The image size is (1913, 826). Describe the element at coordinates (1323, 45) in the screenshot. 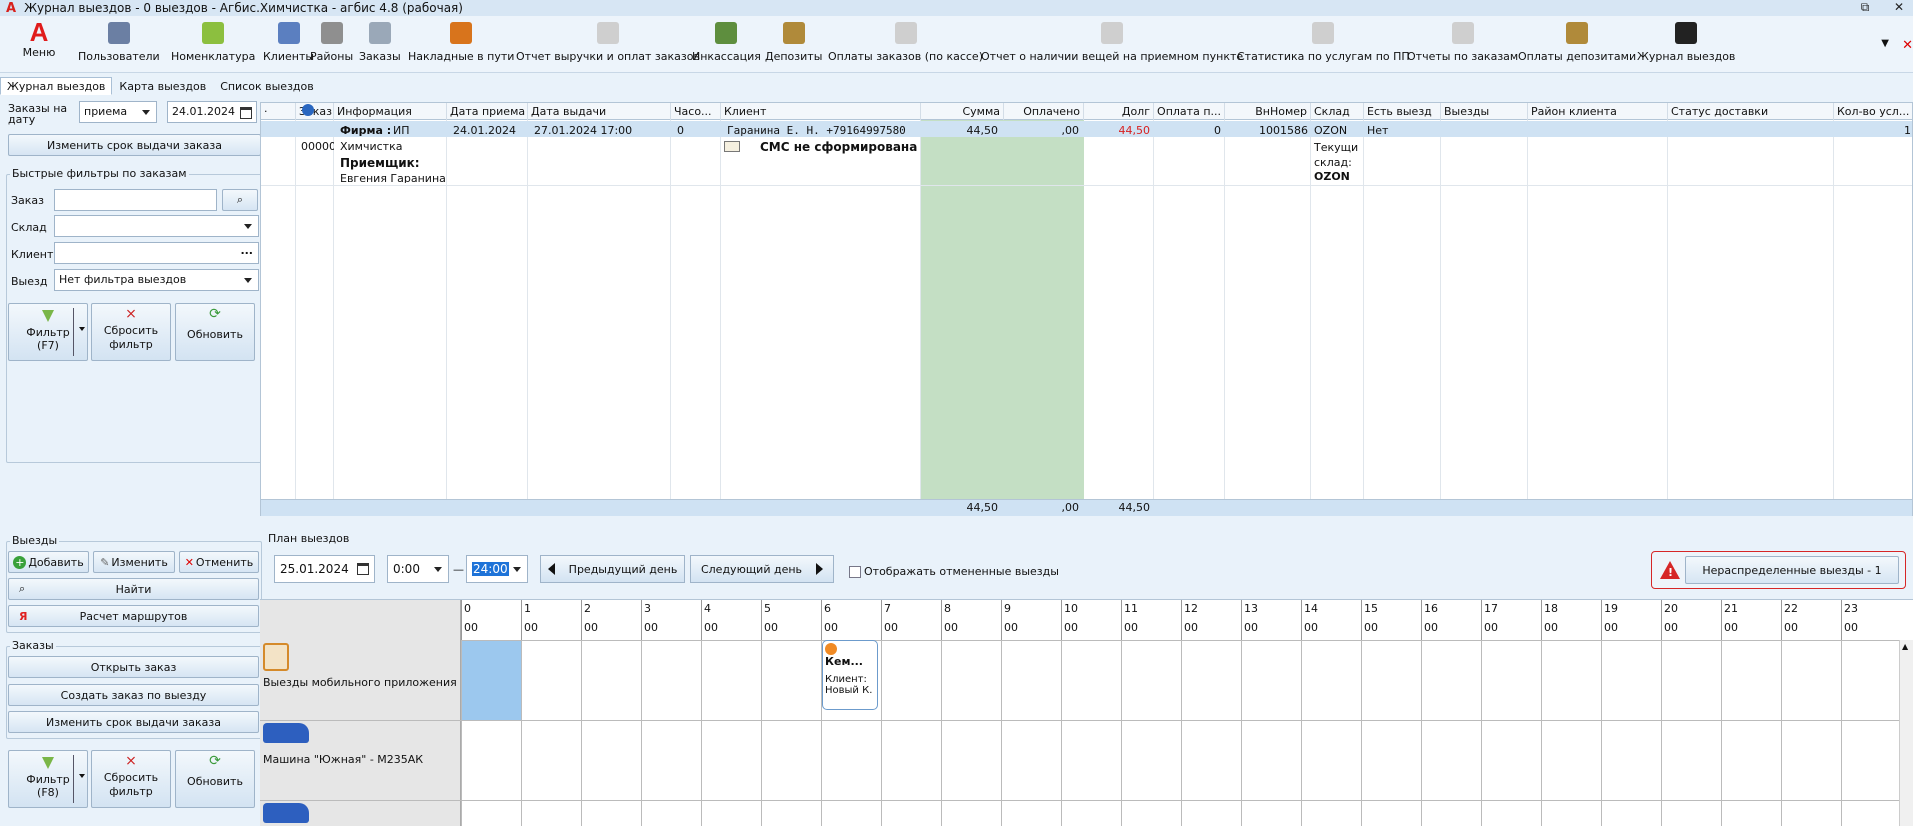

I see `ribbon-item-11: Статистика по услугам по ПП` at that location.